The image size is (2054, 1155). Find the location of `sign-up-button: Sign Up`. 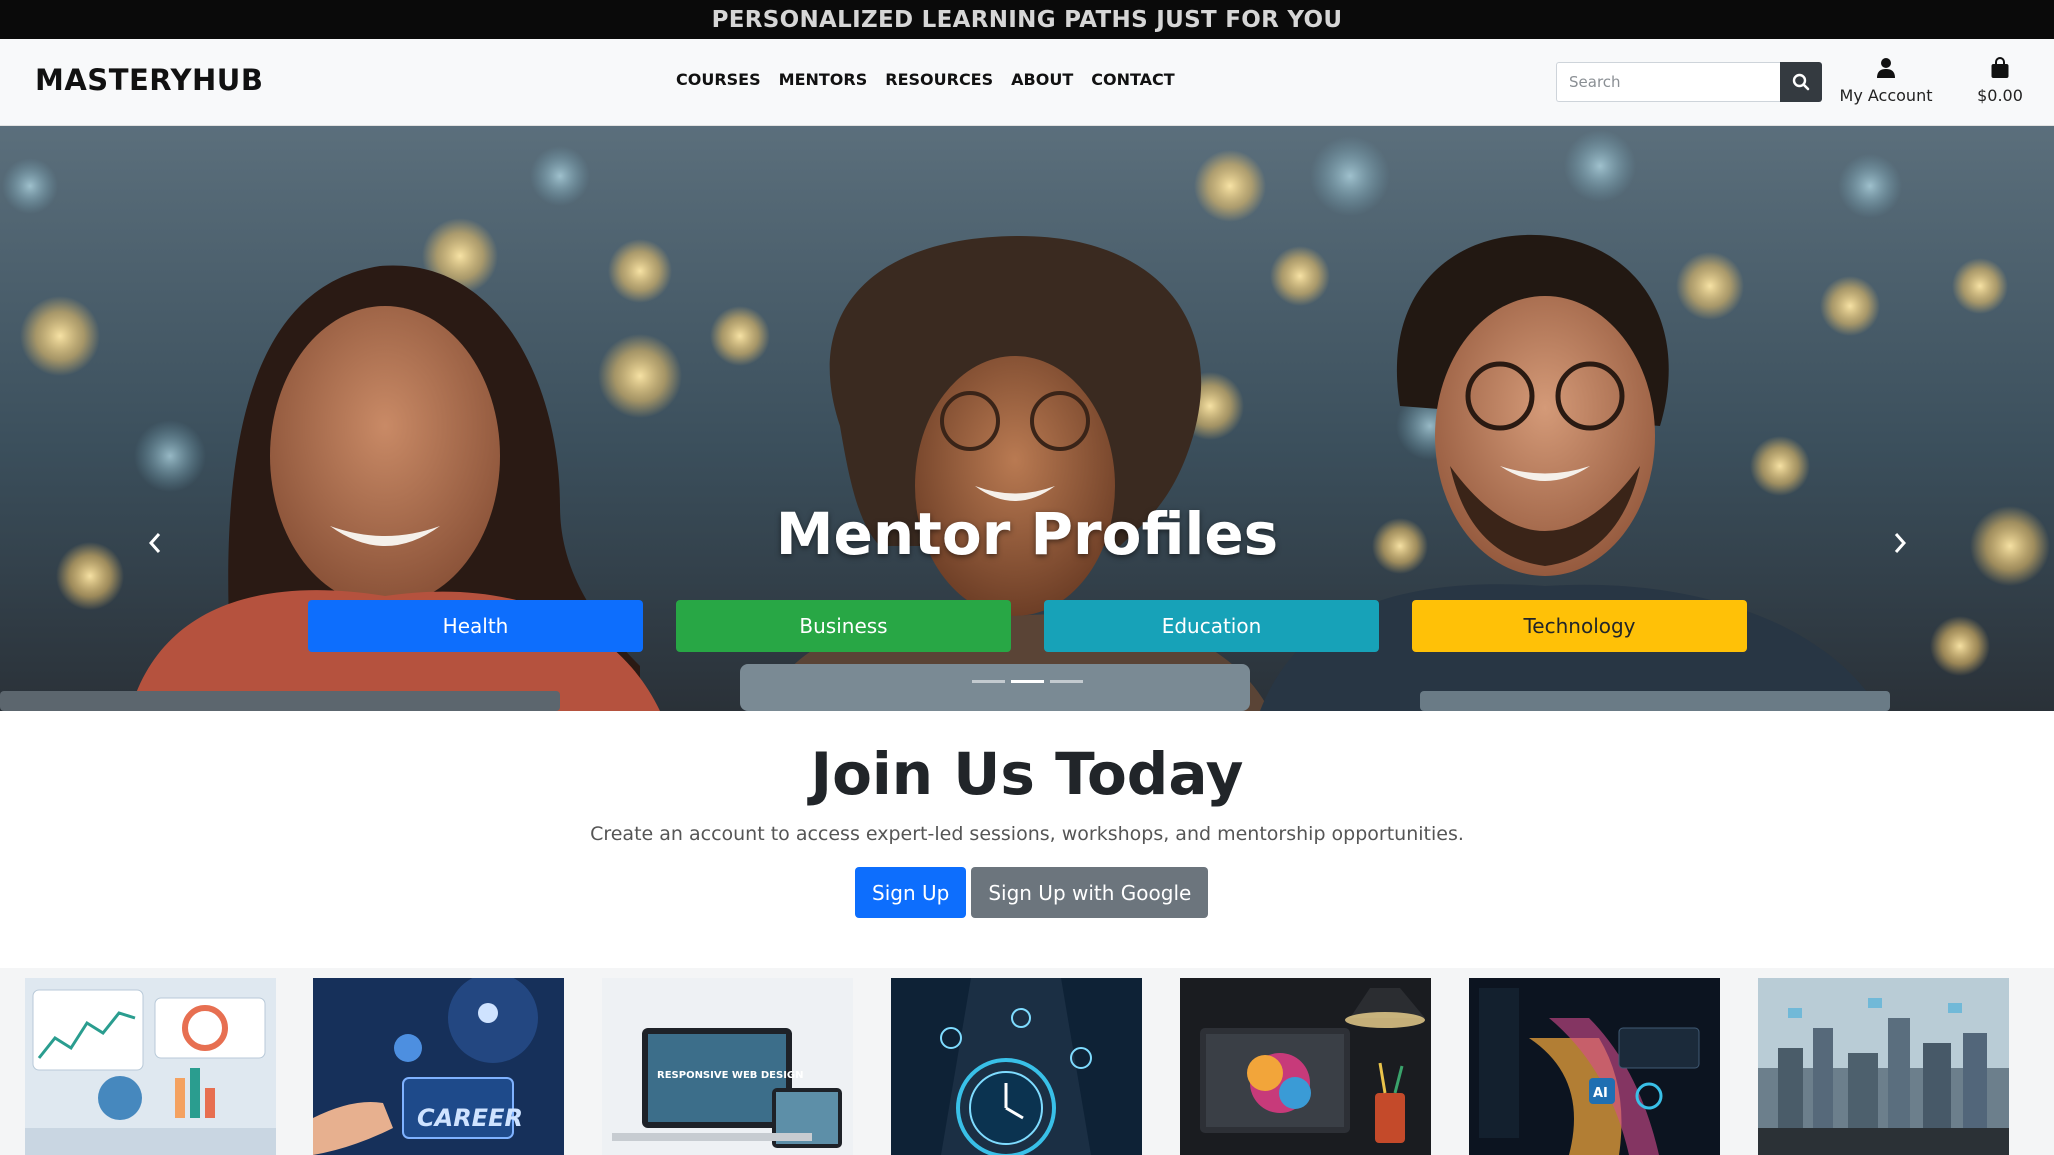

sign-up-button: Sign Up is located at coordinates (911, 892).